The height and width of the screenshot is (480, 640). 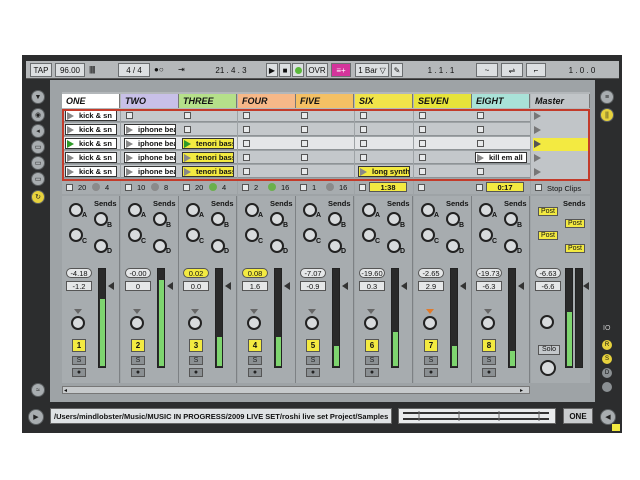 What do you see at coordinates (91, 101) in the screenshot?
I see `track-header: ONE` at bounding box center [91, 101].